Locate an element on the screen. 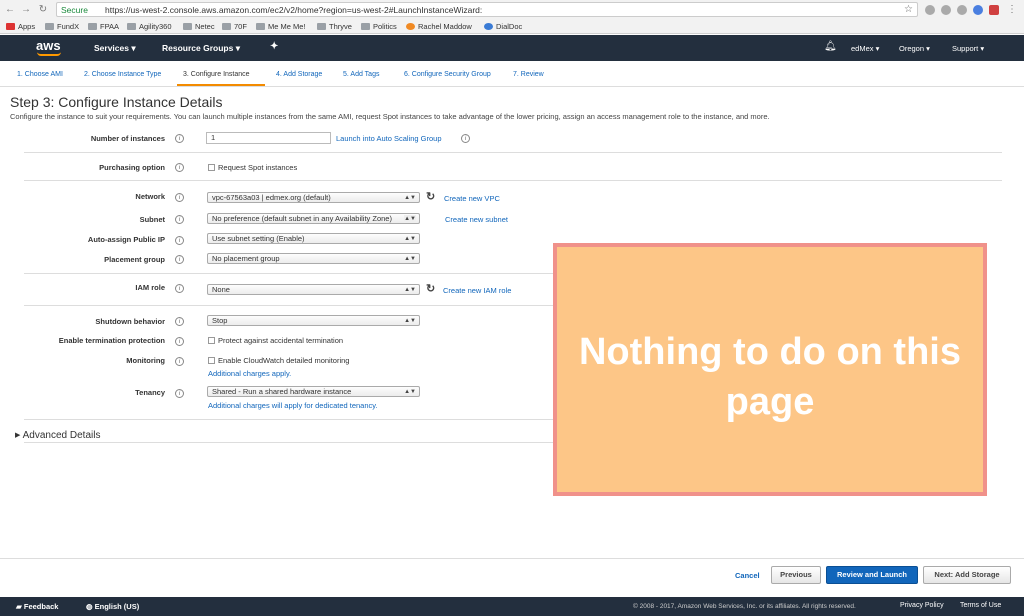 Image resolution: width=1024 pixels, height=616 pixels. privacy-policy-link: Privacy Policy is located at coordinates (922, 605).